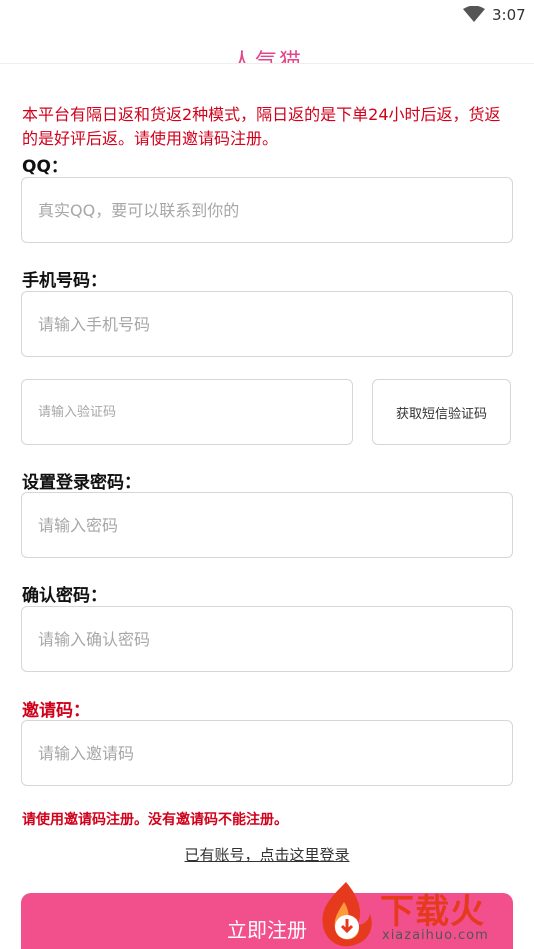  What do you see at coordinates (432, 912) in the screenshot?
I see `watermark-brand: 下载火` at bounding box center [432, 912].